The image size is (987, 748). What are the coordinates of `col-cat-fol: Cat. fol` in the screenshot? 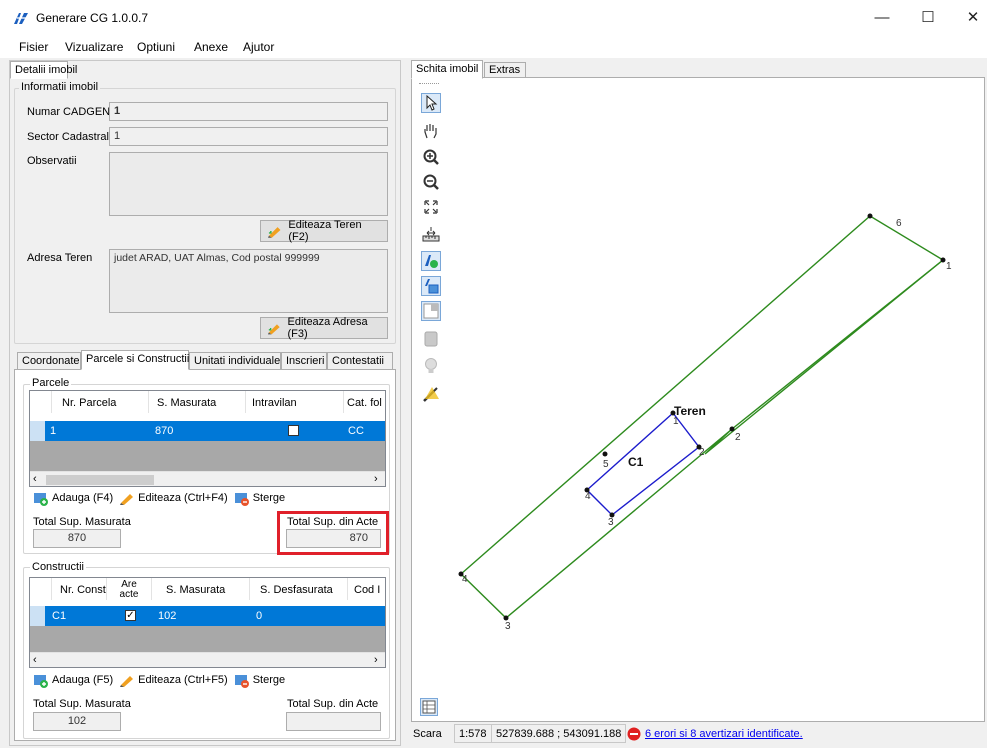 It's located at (364, 402).